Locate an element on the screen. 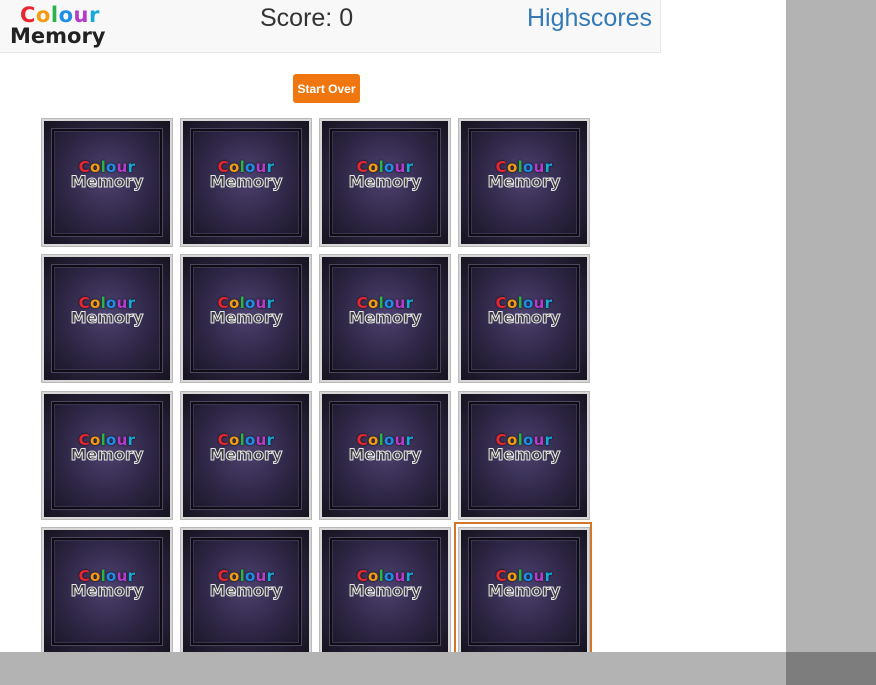 The height and width of the screenshot is (685, 876). logo-colour-text: Colour is located at coordinates (60, 15).